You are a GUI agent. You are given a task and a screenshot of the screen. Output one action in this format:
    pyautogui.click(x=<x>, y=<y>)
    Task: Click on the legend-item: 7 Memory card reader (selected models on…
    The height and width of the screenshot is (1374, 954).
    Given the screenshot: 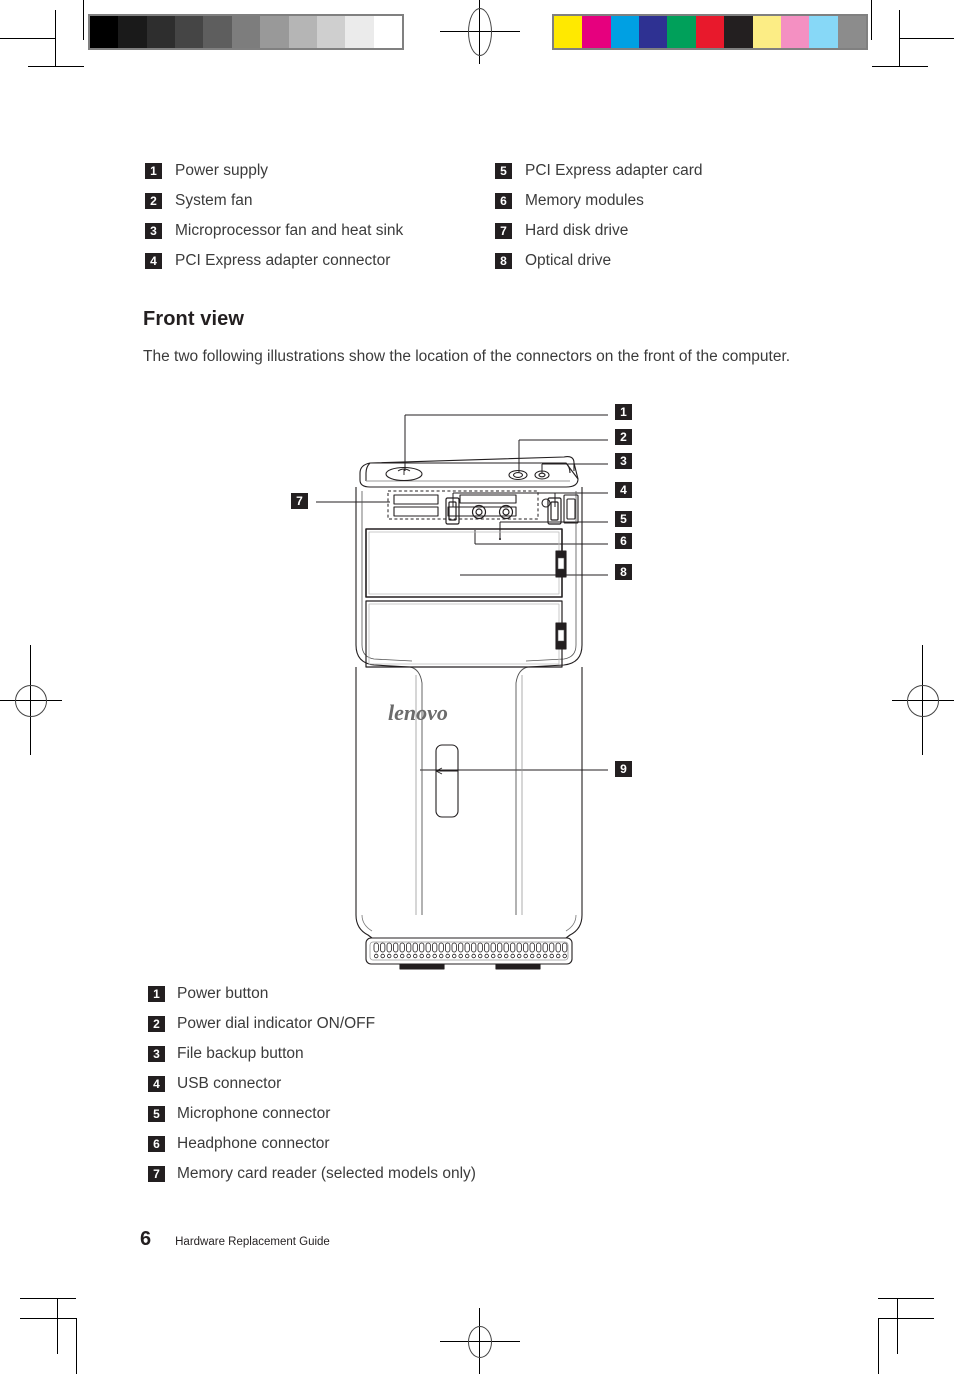 What is the action you would take?
    pyautogui.click(x=448, y=1178)
    